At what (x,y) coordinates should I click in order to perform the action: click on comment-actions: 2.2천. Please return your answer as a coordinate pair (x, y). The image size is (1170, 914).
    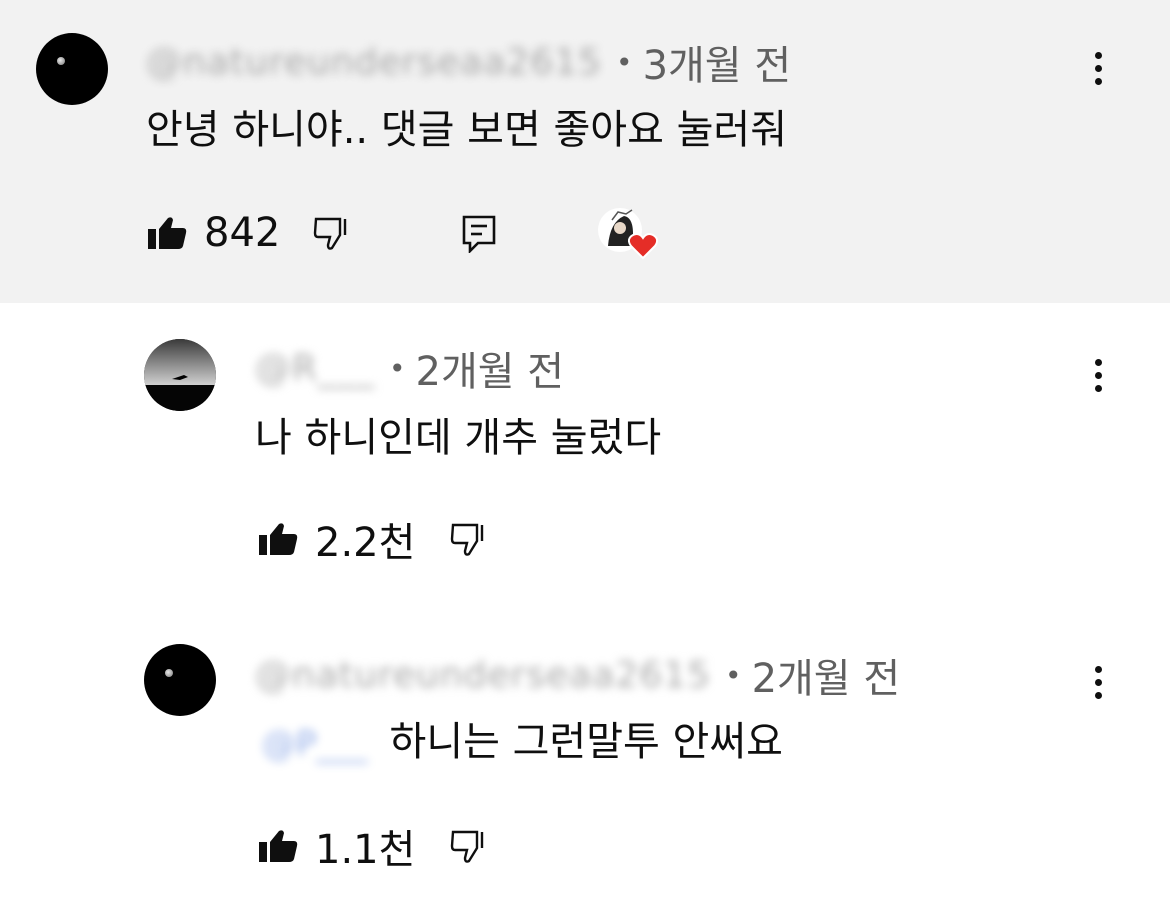
    Looking at the image, I should click on (373, 539).